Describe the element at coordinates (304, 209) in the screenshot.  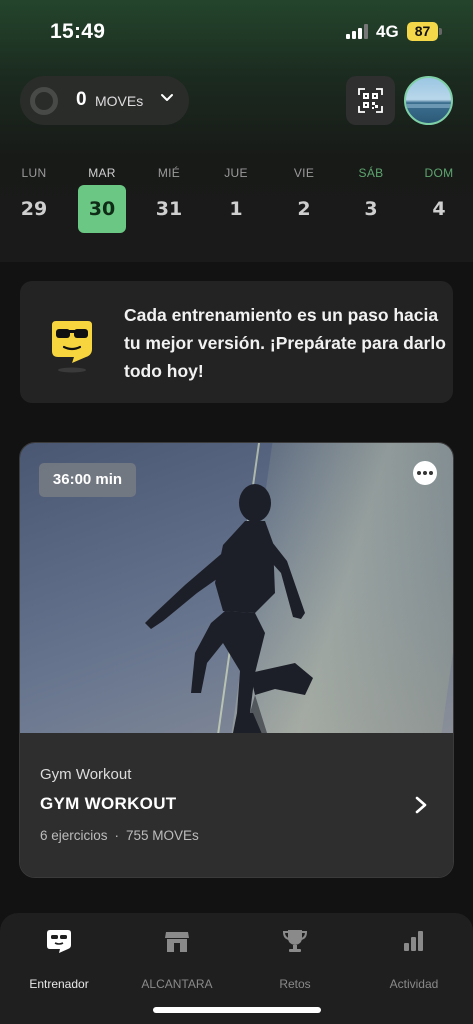
I see `day-number: 2` at that location.